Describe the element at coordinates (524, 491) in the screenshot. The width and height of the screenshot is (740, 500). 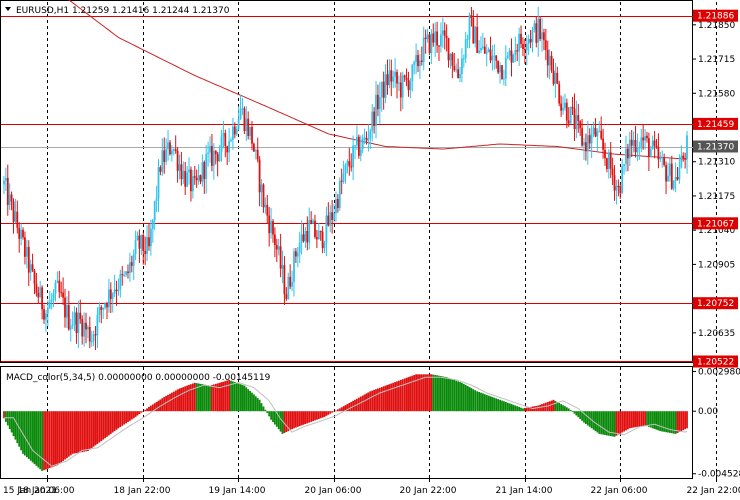
I see `time-tick-label: 21 Jan 14:00` at that location.